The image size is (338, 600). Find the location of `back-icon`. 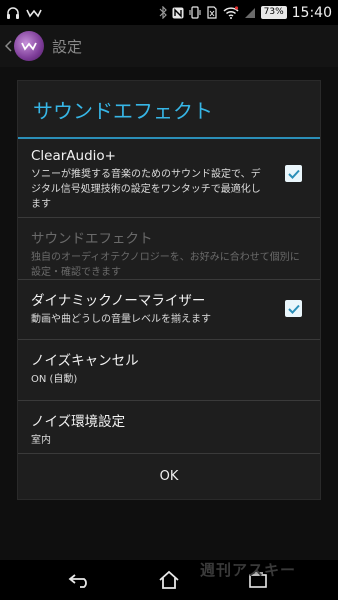

back-icon is located at coordinates (78, 581).